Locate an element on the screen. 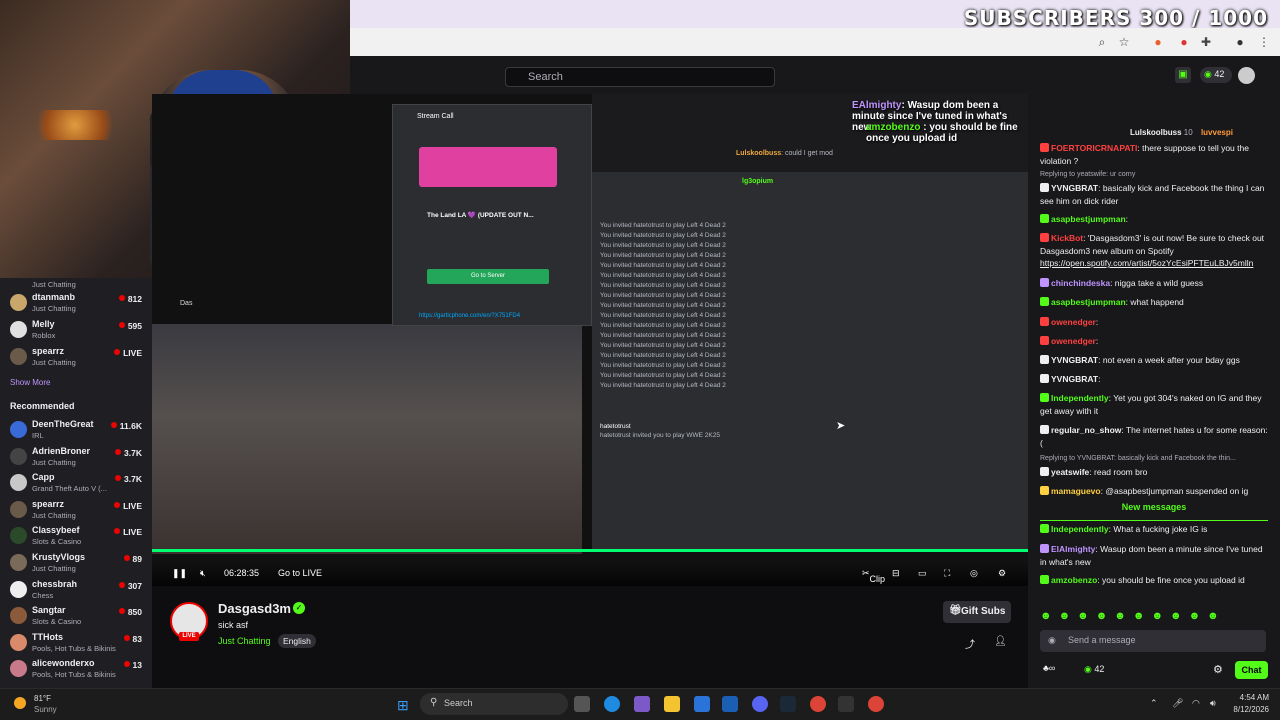 The width and height of the screenshot is (1280, 720). theater-icon: ▭ is located at coordinates (922, 573).